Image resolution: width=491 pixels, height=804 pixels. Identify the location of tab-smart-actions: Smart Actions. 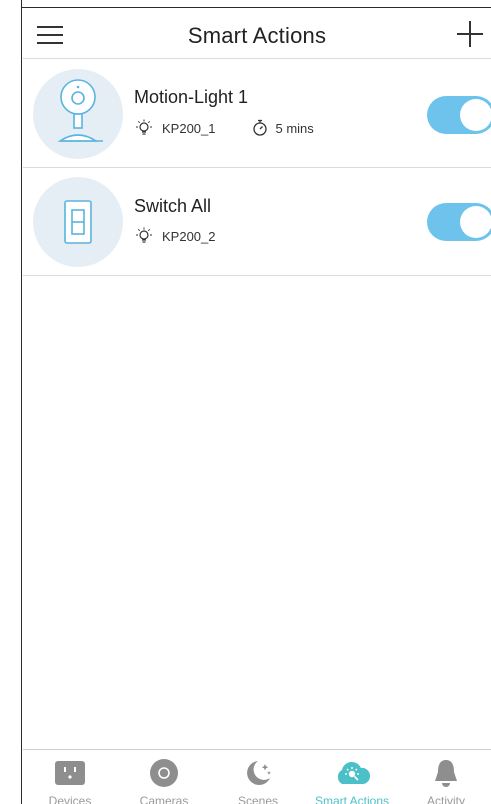
(352, 777).